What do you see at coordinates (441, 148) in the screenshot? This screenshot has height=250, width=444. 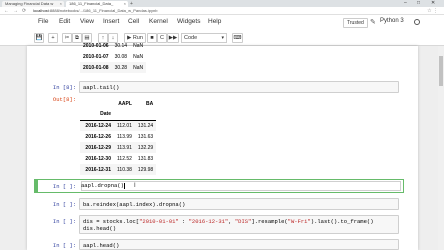 I see `scrollbar` at bounding box center [441, 148].